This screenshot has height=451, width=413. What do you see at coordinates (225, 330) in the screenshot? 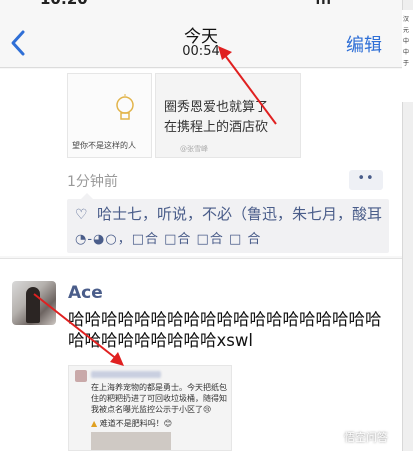
I see `post-text: 哈哈哈哈哈哈哈哈哈哈哈哈哈哈哈哈哈哈哈哈哈哈哈哈哈哈哈哈xswl` at bounding box center [225, 330].